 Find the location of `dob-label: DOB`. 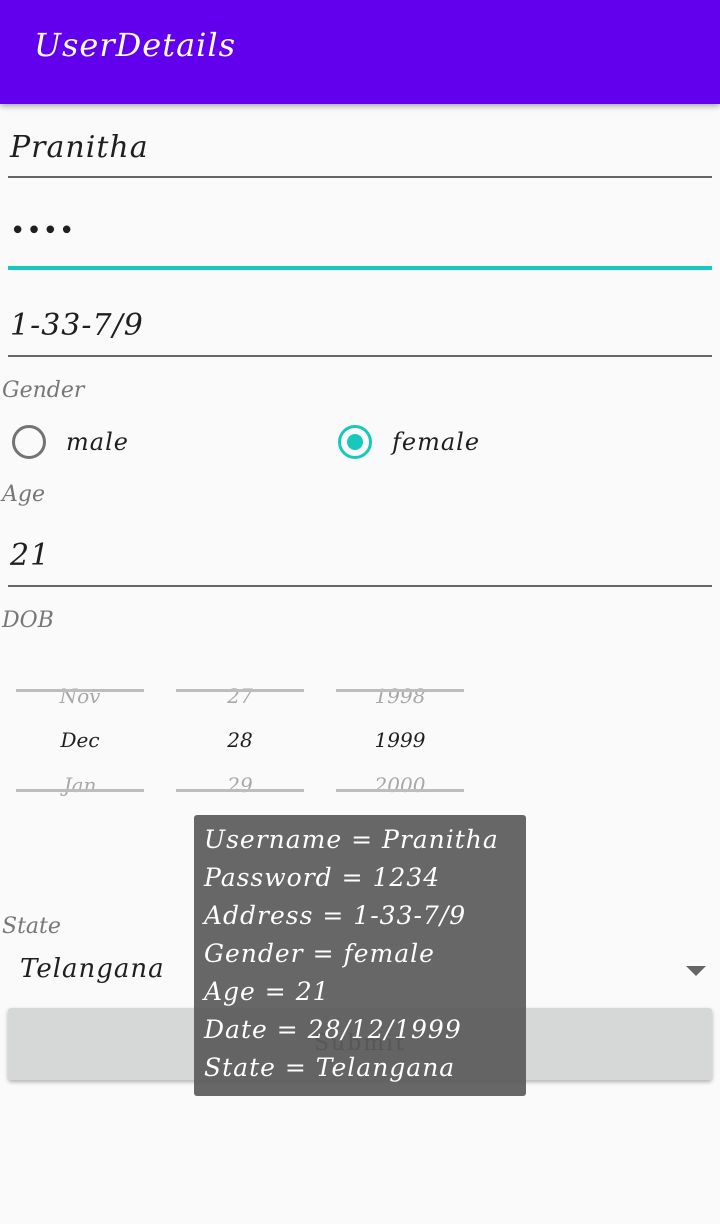

dob-label: DOB is located at coordinates (28, 620).